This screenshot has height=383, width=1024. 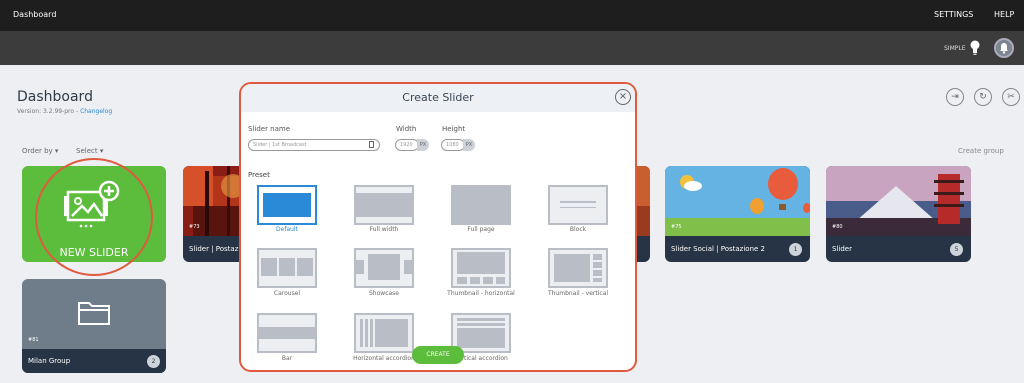 I want to click on tools-icon: ✂, so click(x=1011, y=97).